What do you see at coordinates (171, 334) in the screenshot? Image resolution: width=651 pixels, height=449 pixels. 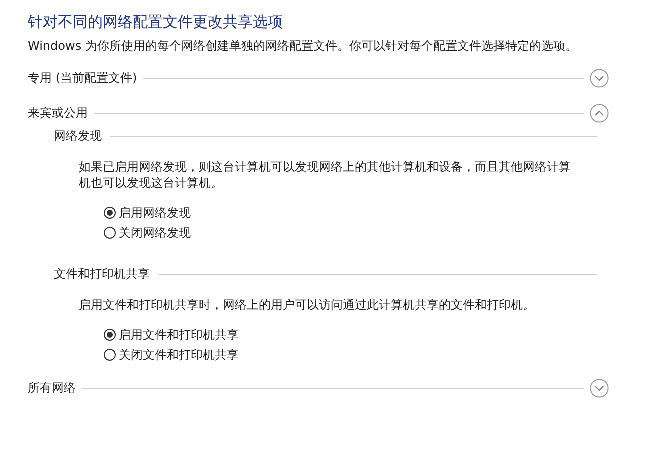 I see `radio-option: 启用文件和打印机共享` at bounding box center [171, 334].